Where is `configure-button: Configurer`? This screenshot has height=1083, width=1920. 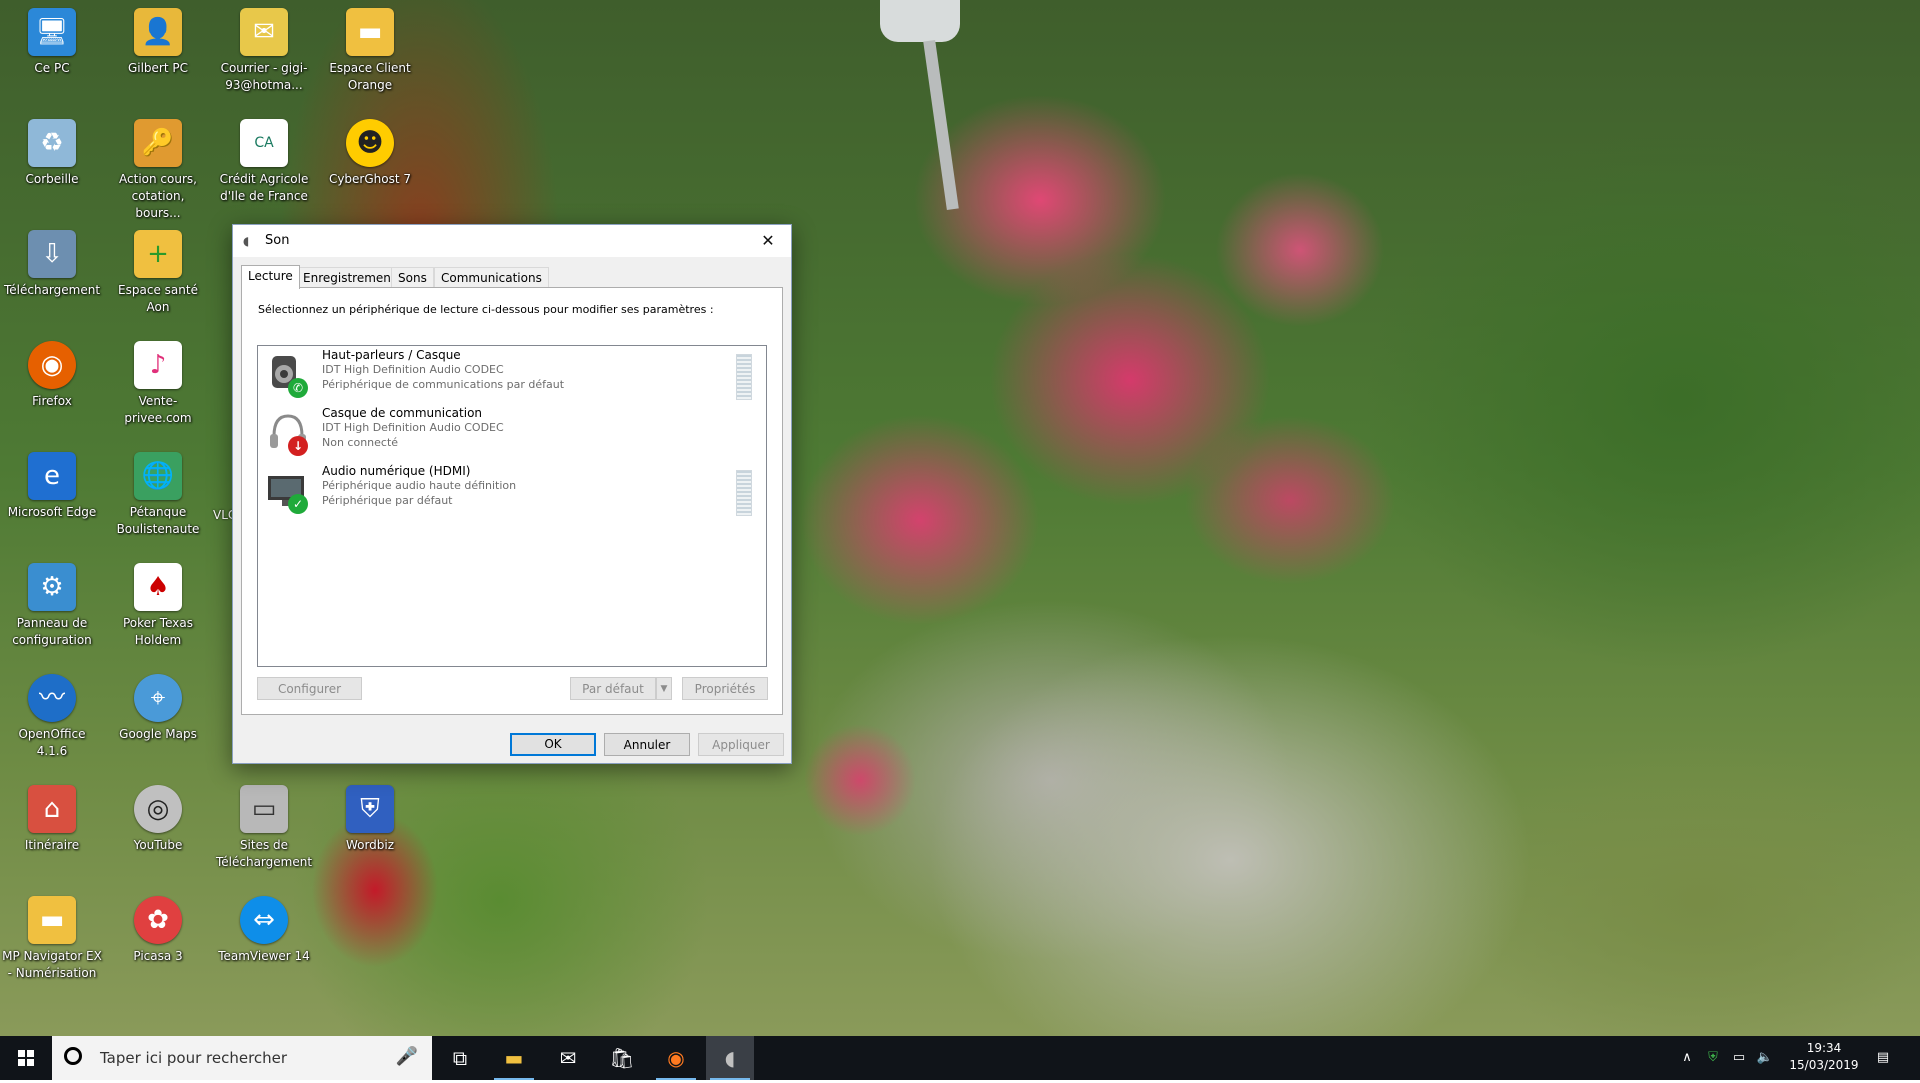 configure-button: Configurer is located at coordinates (309, 688).